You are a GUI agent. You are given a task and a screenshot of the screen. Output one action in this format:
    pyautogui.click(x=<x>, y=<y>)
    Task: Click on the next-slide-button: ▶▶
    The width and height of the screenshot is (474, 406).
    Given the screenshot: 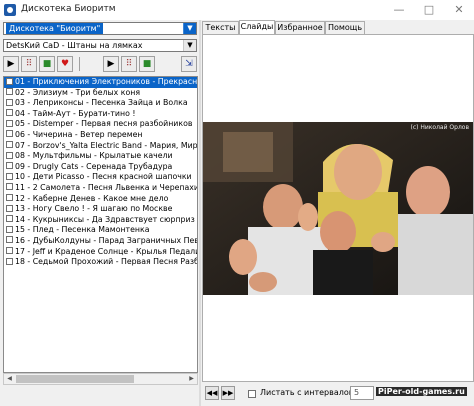 What is the action you would take?
    pyautogui.click(x=228, y=393)
    